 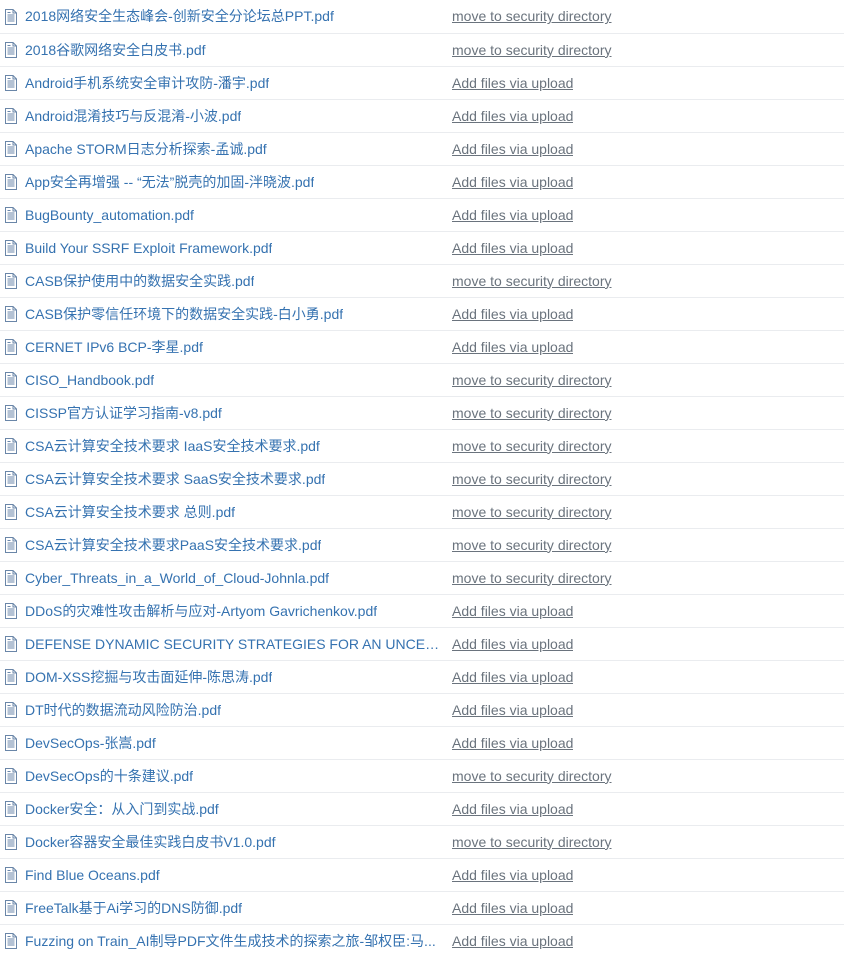 I want to click on table-row: DevSecOps-张嵩.pdf Add files via upload, so click(x=422, y=742).